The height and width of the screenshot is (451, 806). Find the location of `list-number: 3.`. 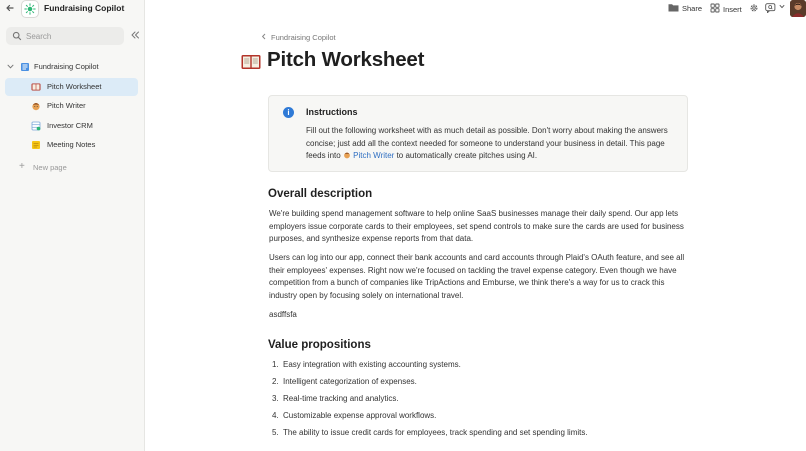

list-number: 3. is located at coordinates (275, 398).